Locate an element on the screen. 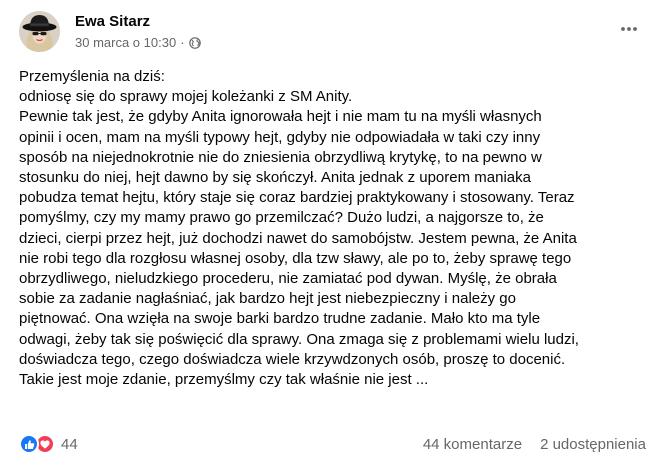  post-date: 30 marca o 10:30 is located at coordinates (125, 42).